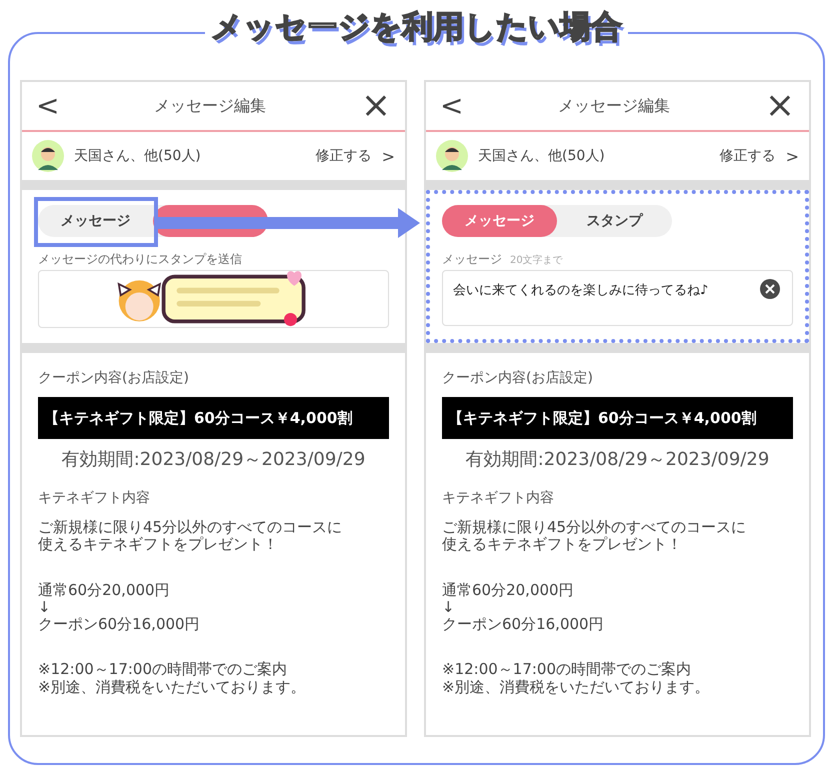  Describe the element at coordinates (95, 221) in the screenshot. I see `tab: メッセージ` at that location.